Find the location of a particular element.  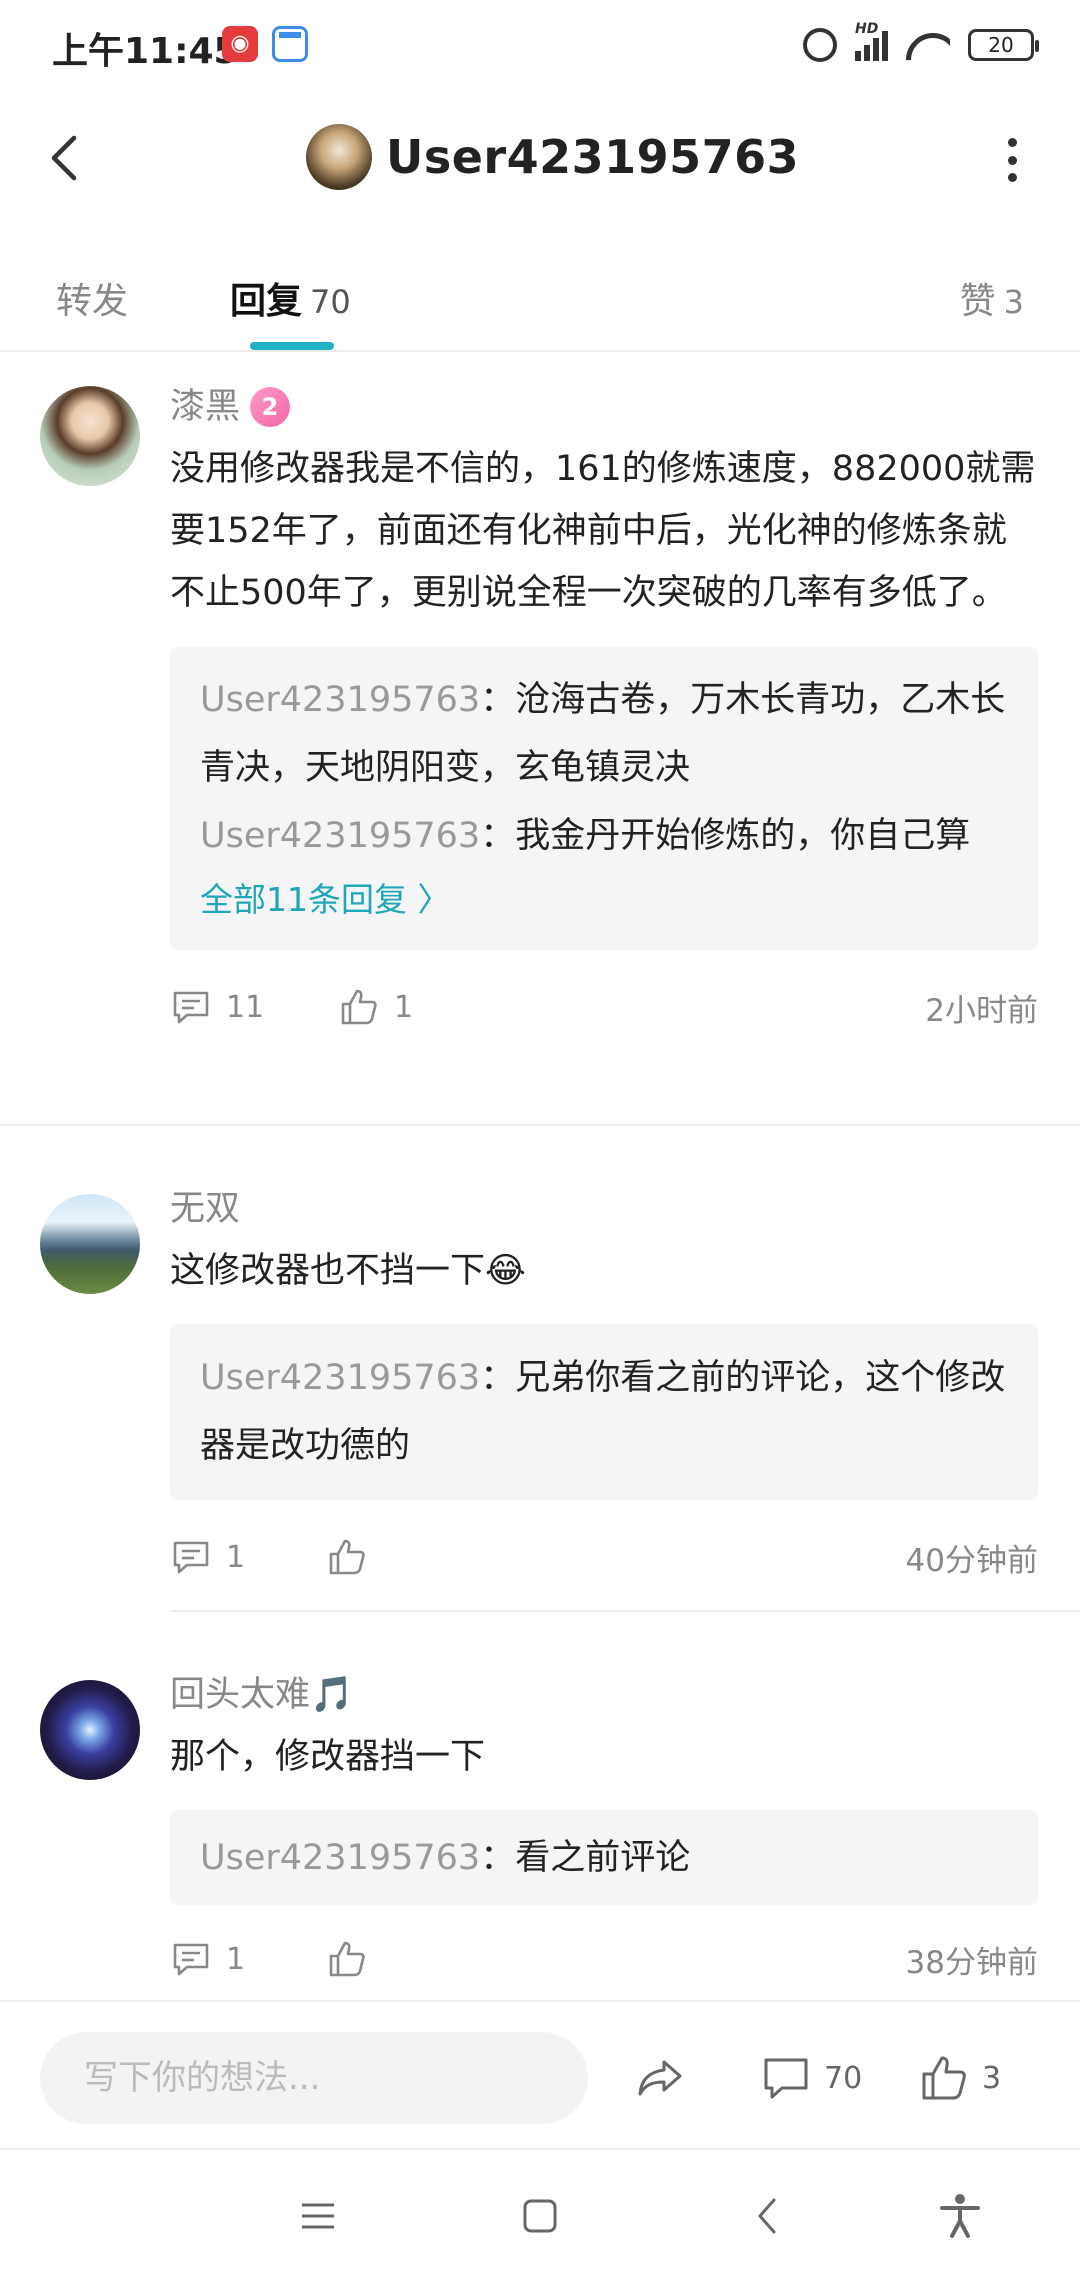

header: User423195763 is located at coordinates (540, 158).